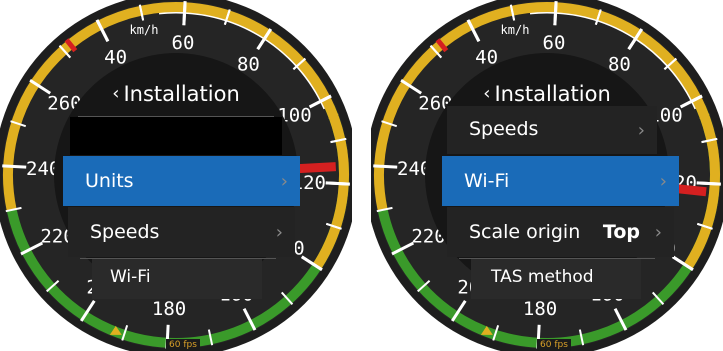  I want to click on menu-item-wifi: Wi-Fi ›, so click(560, 181).